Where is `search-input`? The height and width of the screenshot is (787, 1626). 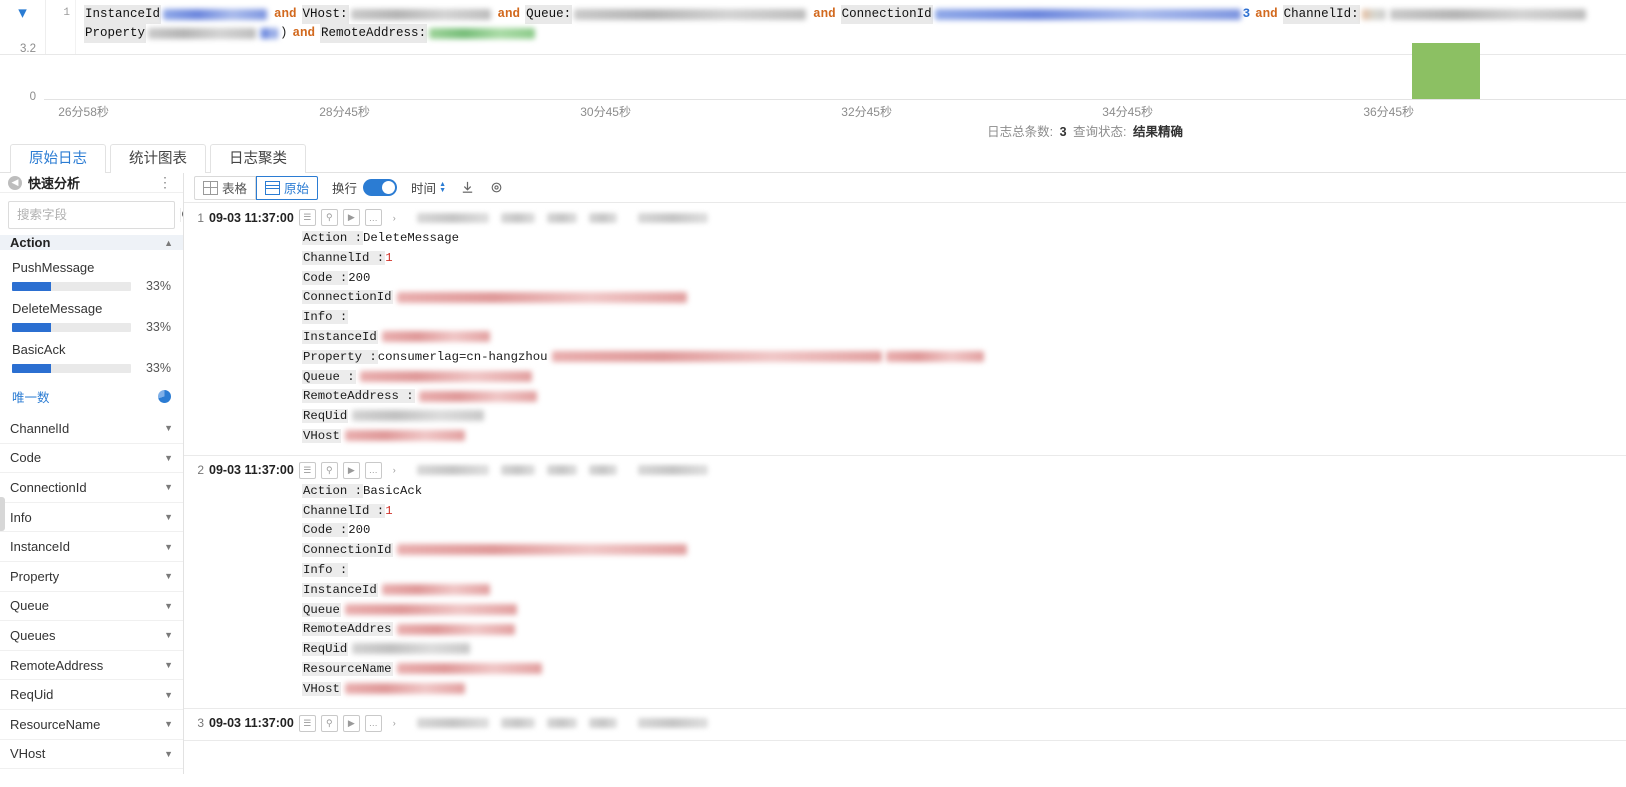
search-input is located at coordinates (94, 215).